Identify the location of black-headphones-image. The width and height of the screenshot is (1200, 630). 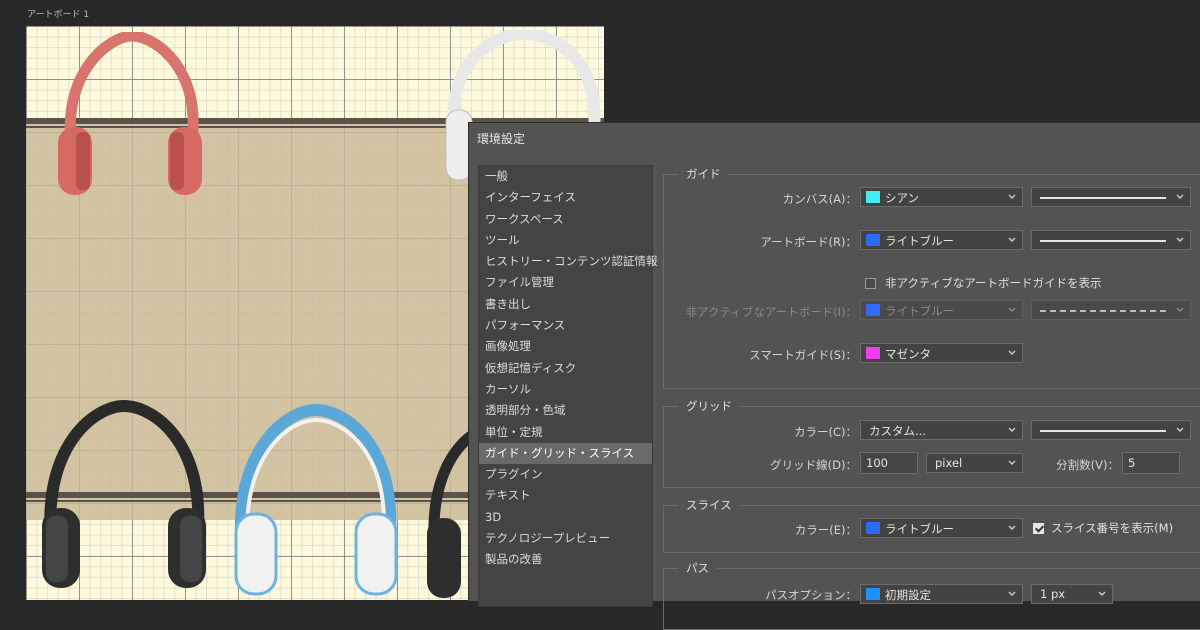
(124, 493).